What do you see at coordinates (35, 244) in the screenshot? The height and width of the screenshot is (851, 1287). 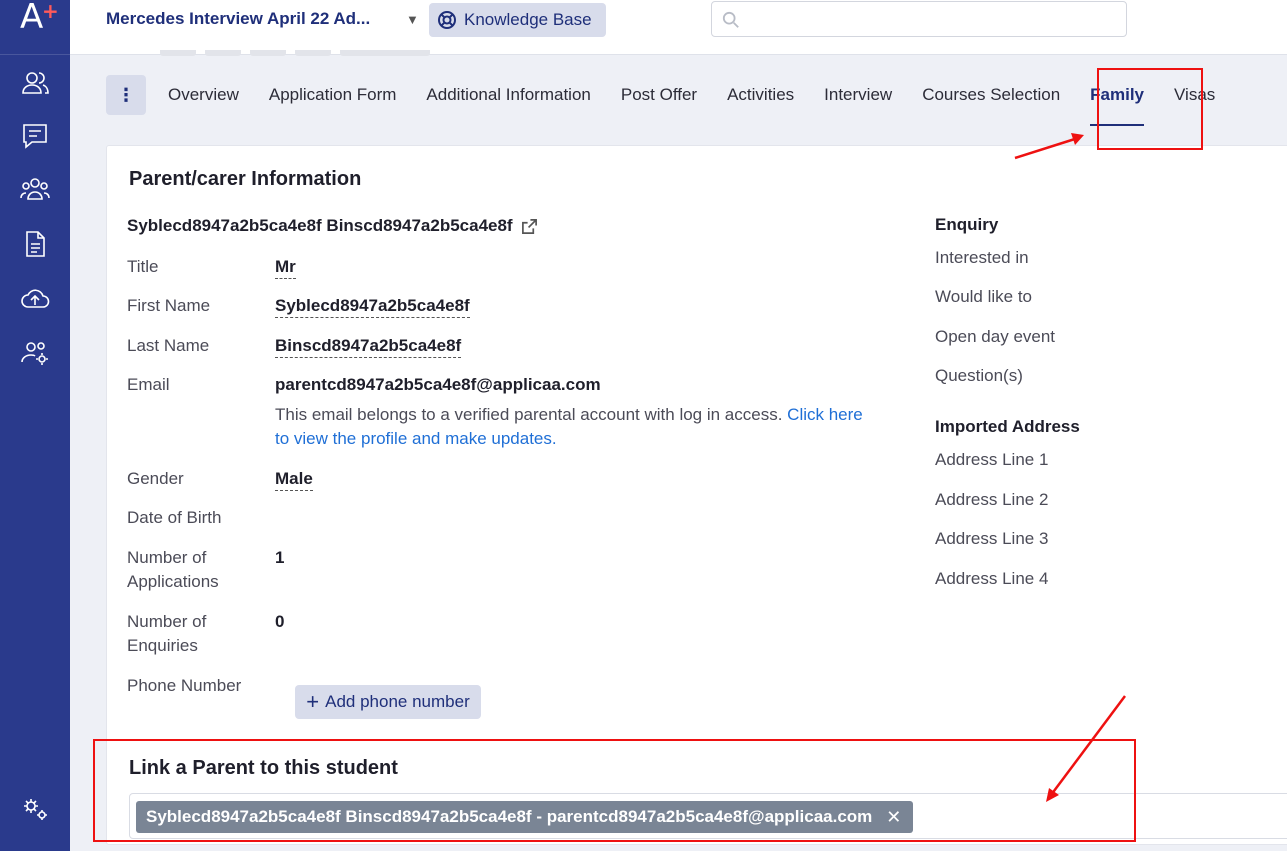 I see `document-icon` at bounding box center [35, 244].